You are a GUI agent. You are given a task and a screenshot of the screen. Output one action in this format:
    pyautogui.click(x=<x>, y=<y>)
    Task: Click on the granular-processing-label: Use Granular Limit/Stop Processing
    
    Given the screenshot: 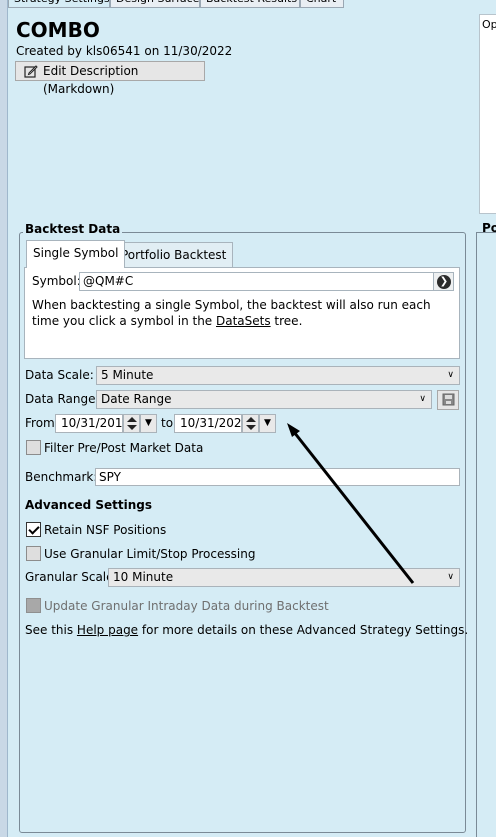 What is the action you would take?
    pyautogui.click(x=150, y=554)
    